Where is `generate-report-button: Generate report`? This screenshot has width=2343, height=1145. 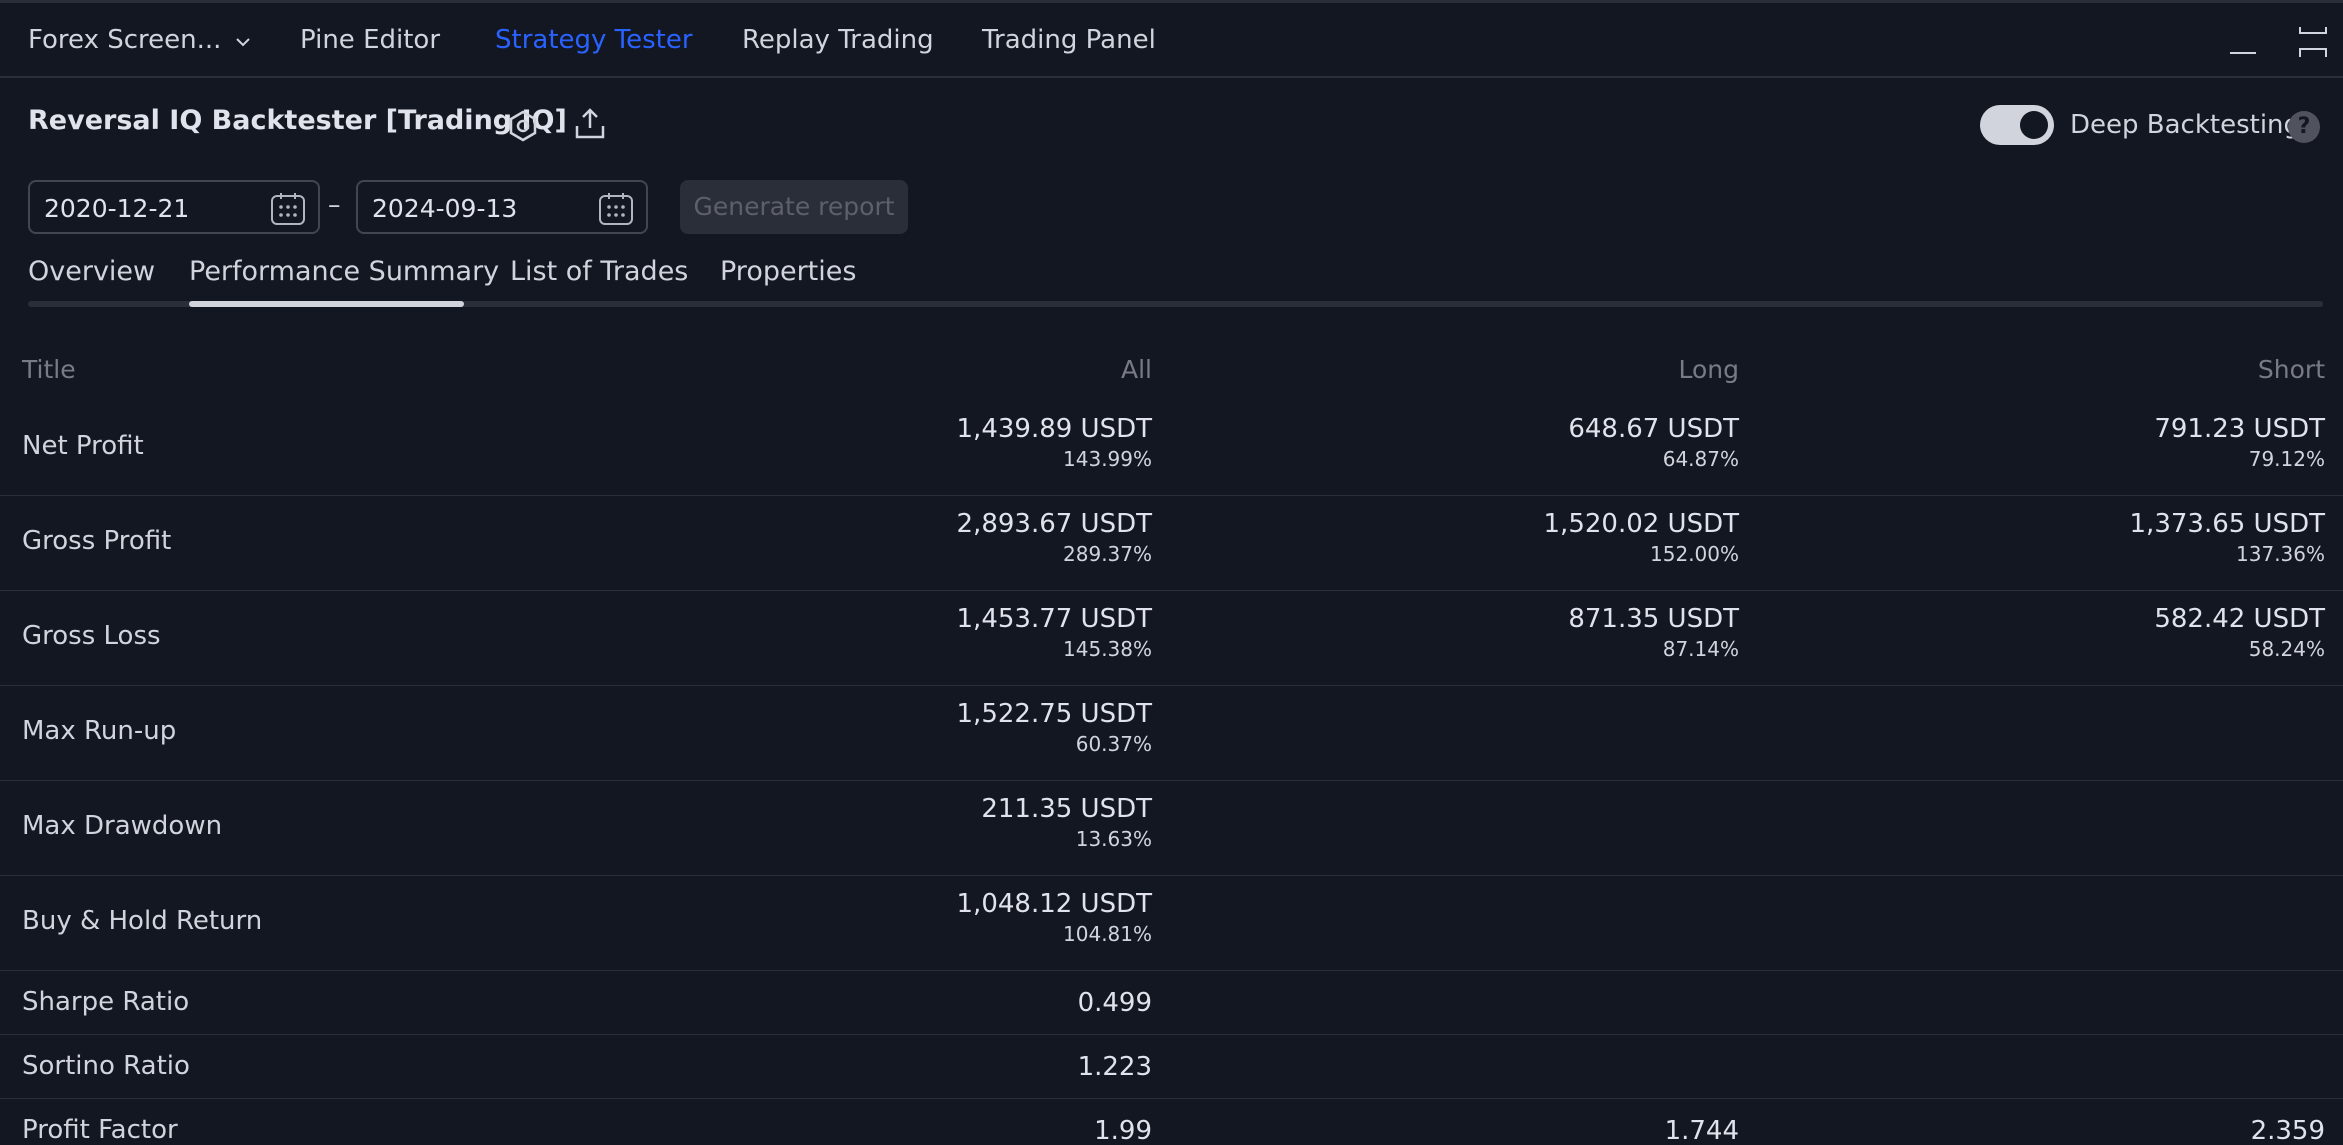
generate-report-button: Generate report is located at coordinates (794, 207).